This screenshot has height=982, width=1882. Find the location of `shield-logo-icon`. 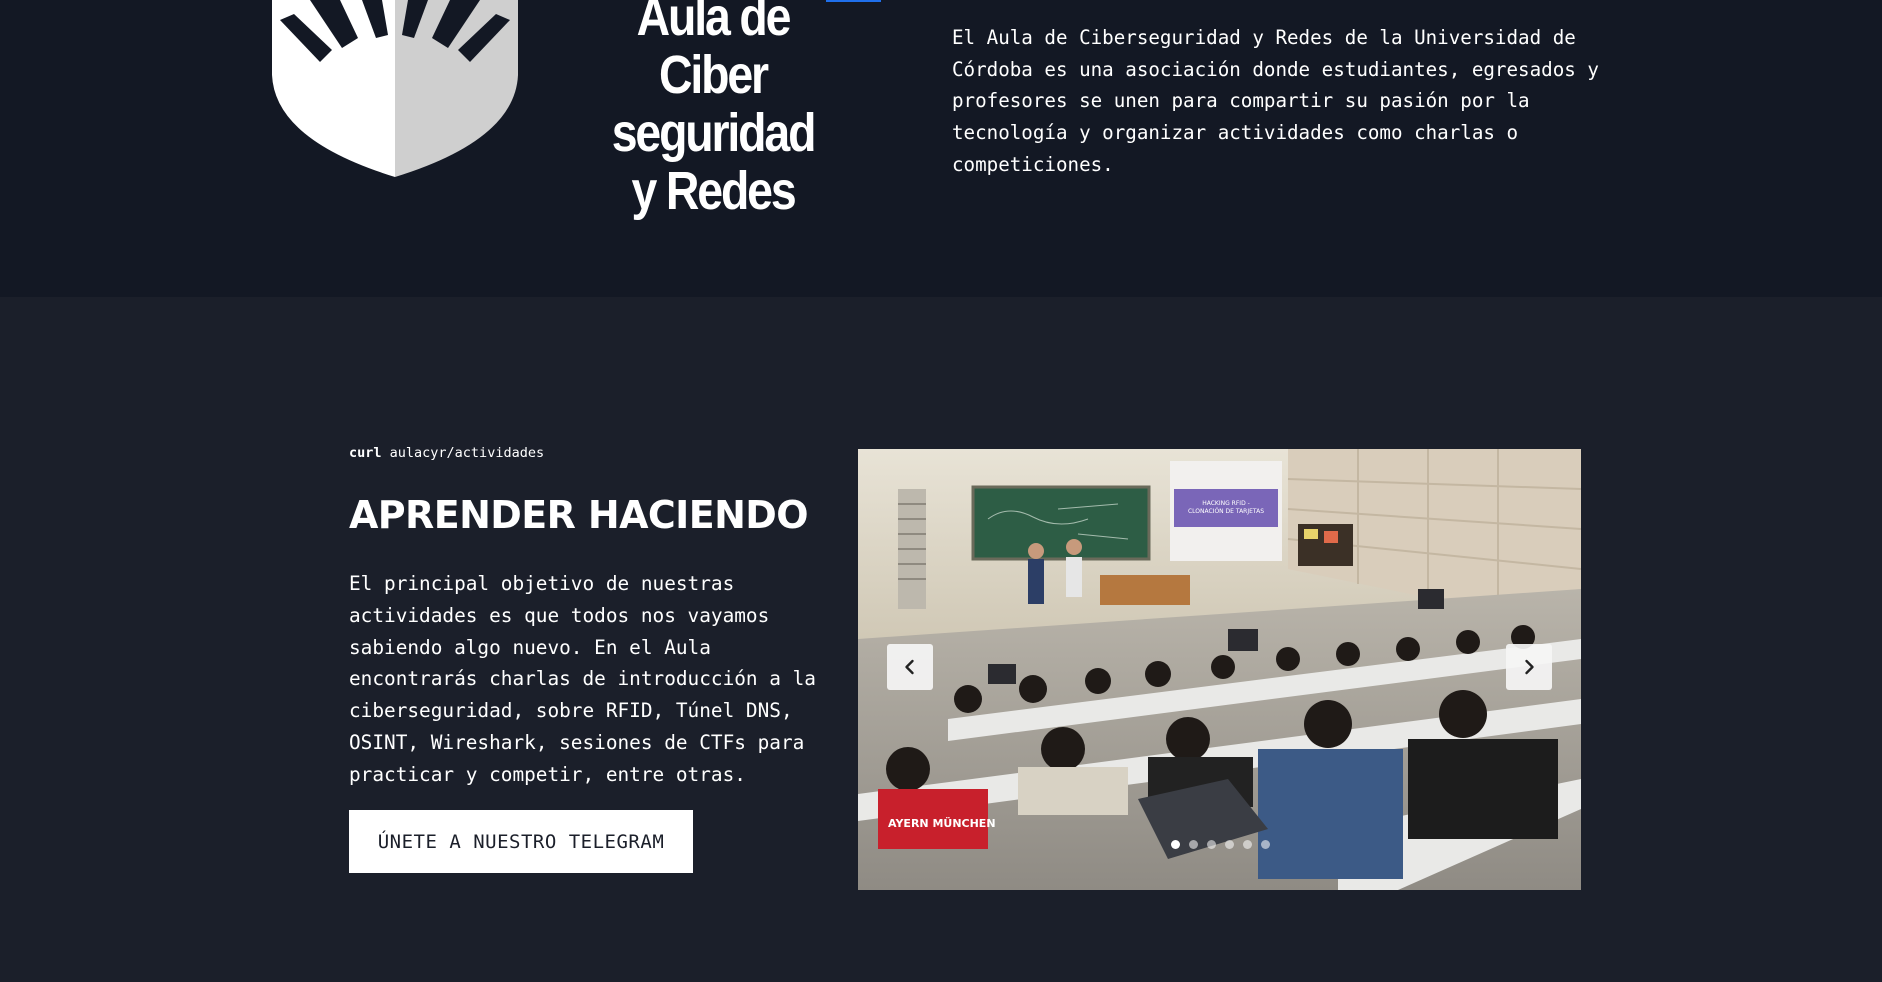

shield-logo-icon is located at coordinates (395, 88).